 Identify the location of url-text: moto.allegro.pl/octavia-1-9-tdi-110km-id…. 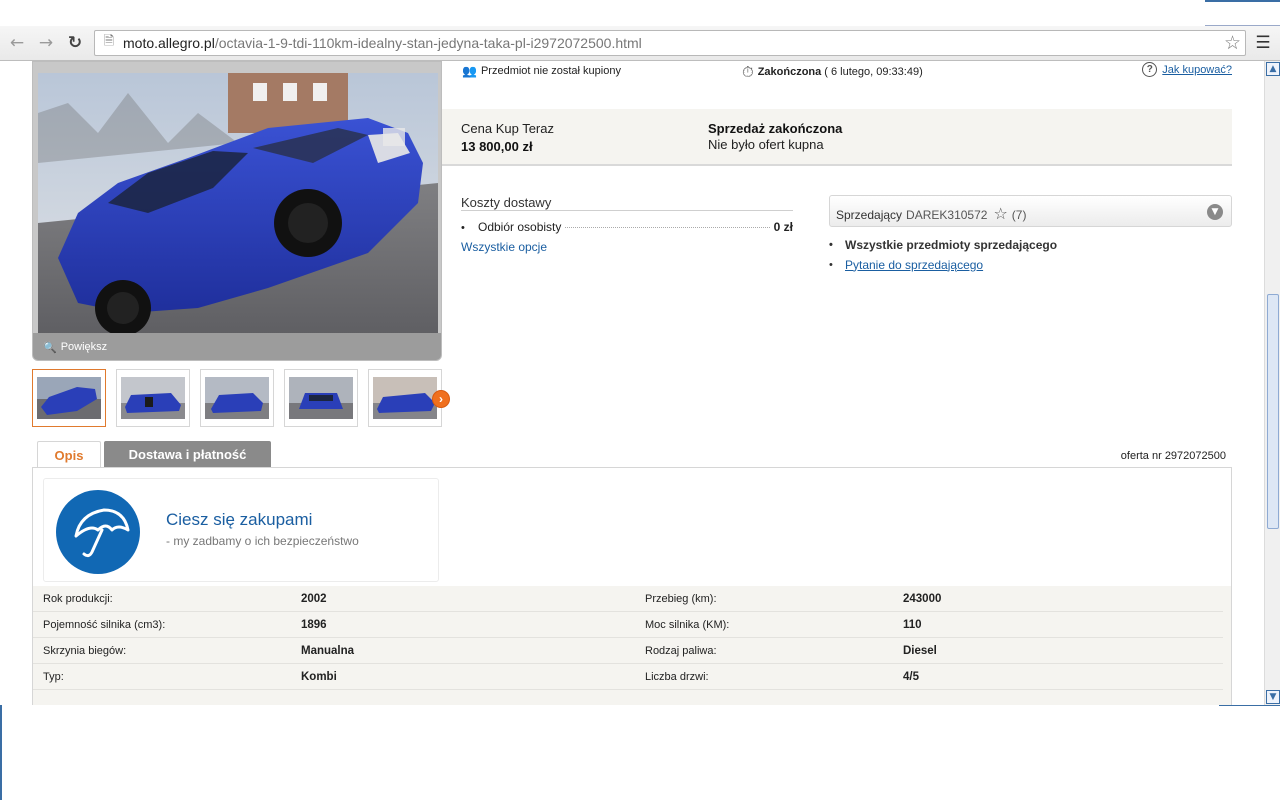
(382, 43).